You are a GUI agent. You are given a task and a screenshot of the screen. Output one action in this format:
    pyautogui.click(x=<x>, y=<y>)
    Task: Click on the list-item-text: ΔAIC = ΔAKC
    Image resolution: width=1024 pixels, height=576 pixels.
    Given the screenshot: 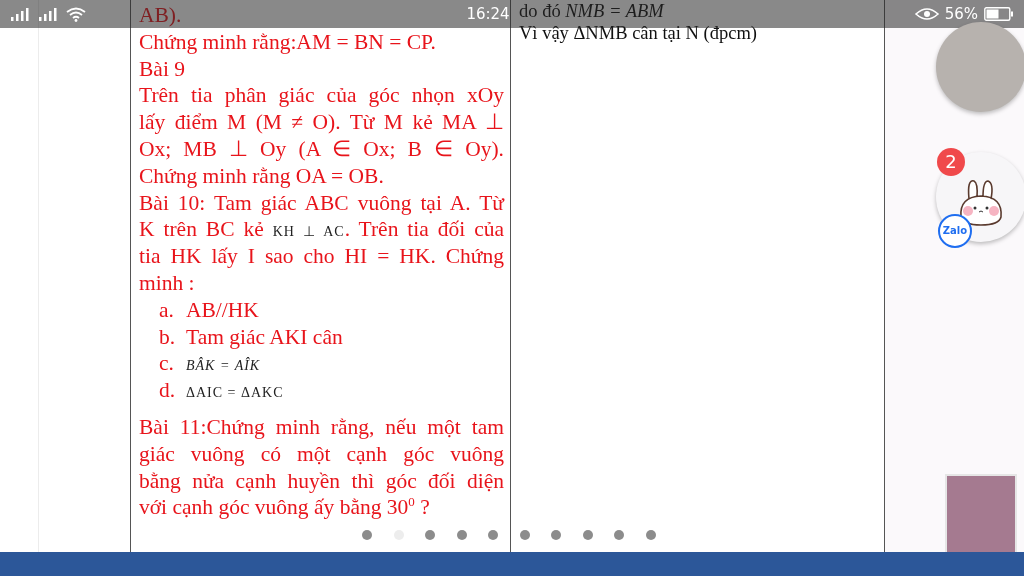 What is the action you would take?
    pyautogui.click(x=235, y=393)
    